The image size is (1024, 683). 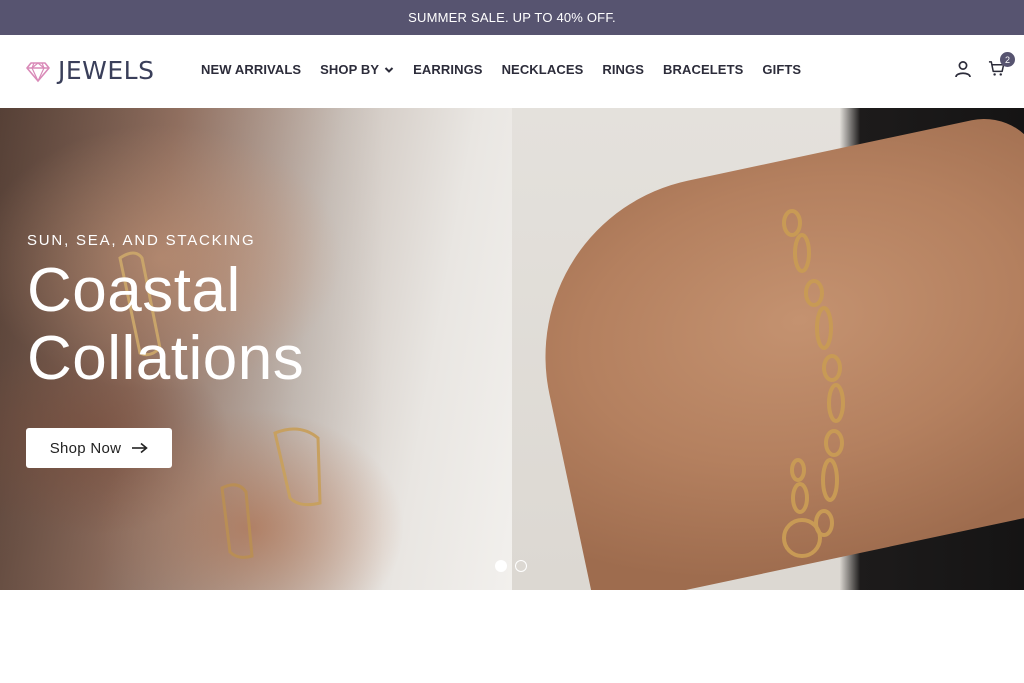 I want to click on cart-button: 2, so click(x=1001, y=65).